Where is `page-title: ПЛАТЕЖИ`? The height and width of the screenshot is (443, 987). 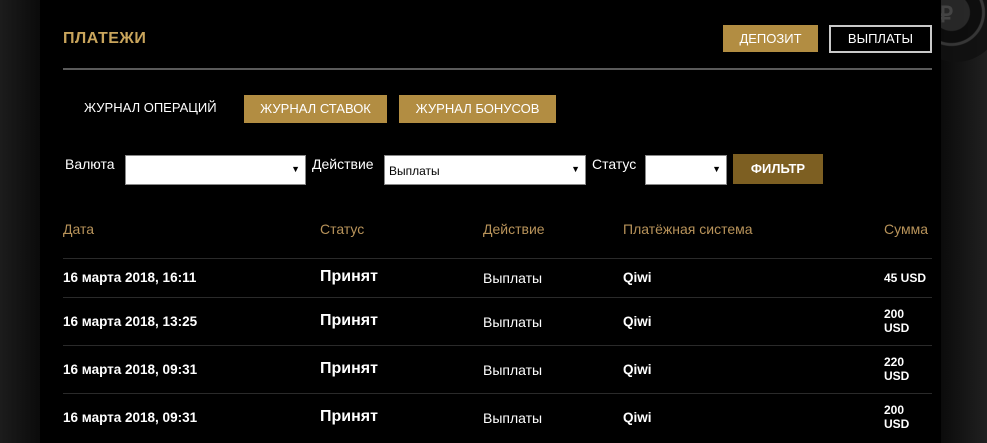 page-title: ПЛАТЕЖИ is located at coordinates (105, 38).